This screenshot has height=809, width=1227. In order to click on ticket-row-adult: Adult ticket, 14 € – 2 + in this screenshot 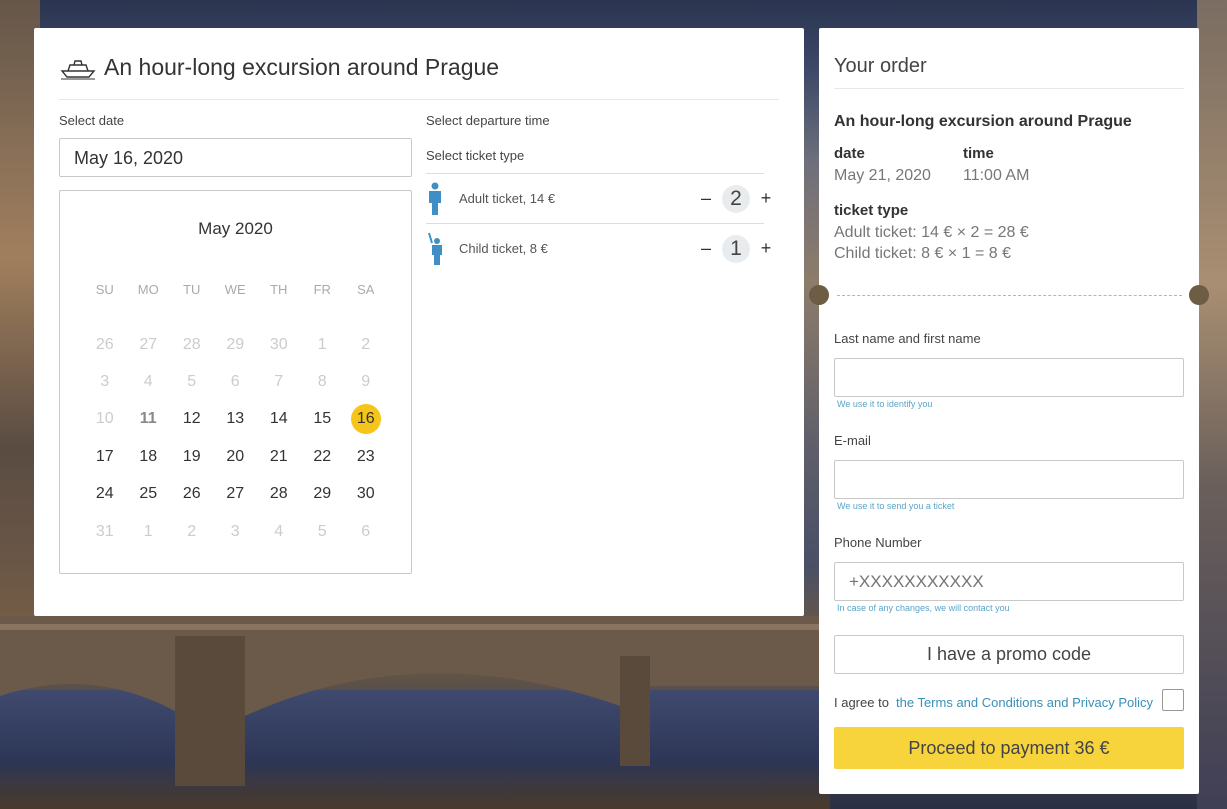, I will do `click(598, 198)`.